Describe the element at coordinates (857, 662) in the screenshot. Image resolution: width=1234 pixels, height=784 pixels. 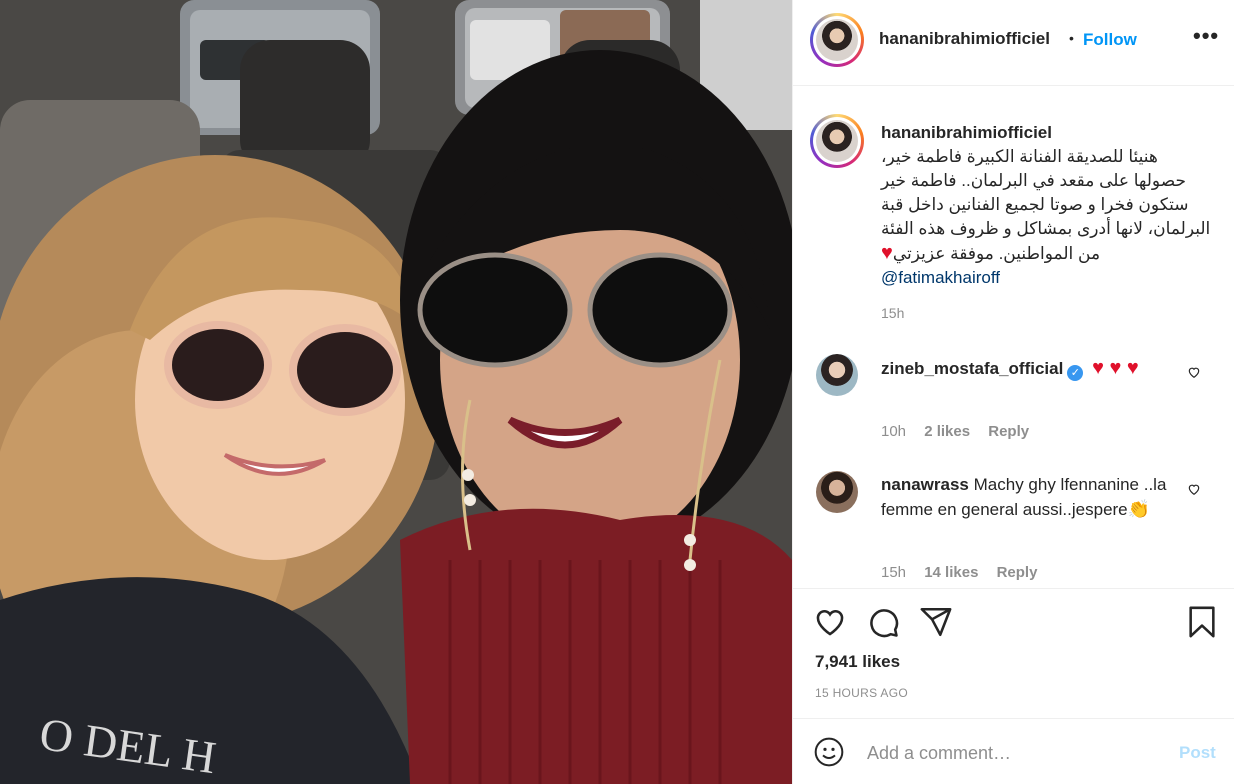
I see `likes-count: 7,941 likes` at that location.